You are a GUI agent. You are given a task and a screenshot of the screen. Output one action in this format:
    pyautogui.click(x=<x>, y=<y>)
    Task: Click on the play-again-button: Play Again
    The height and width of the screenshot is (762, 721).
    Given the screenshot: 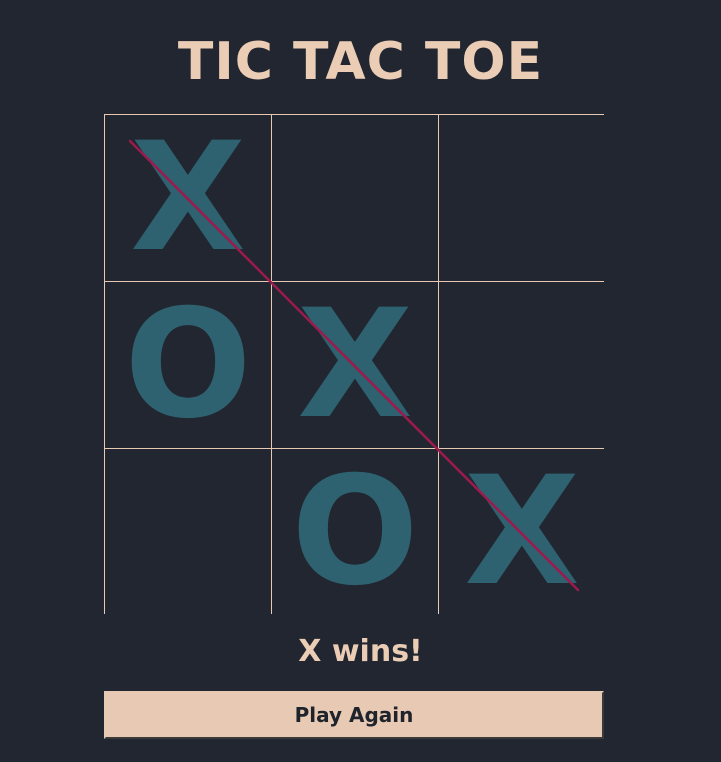 What is the action you would take?
    pyautogui.click(x=354, y=715)
    